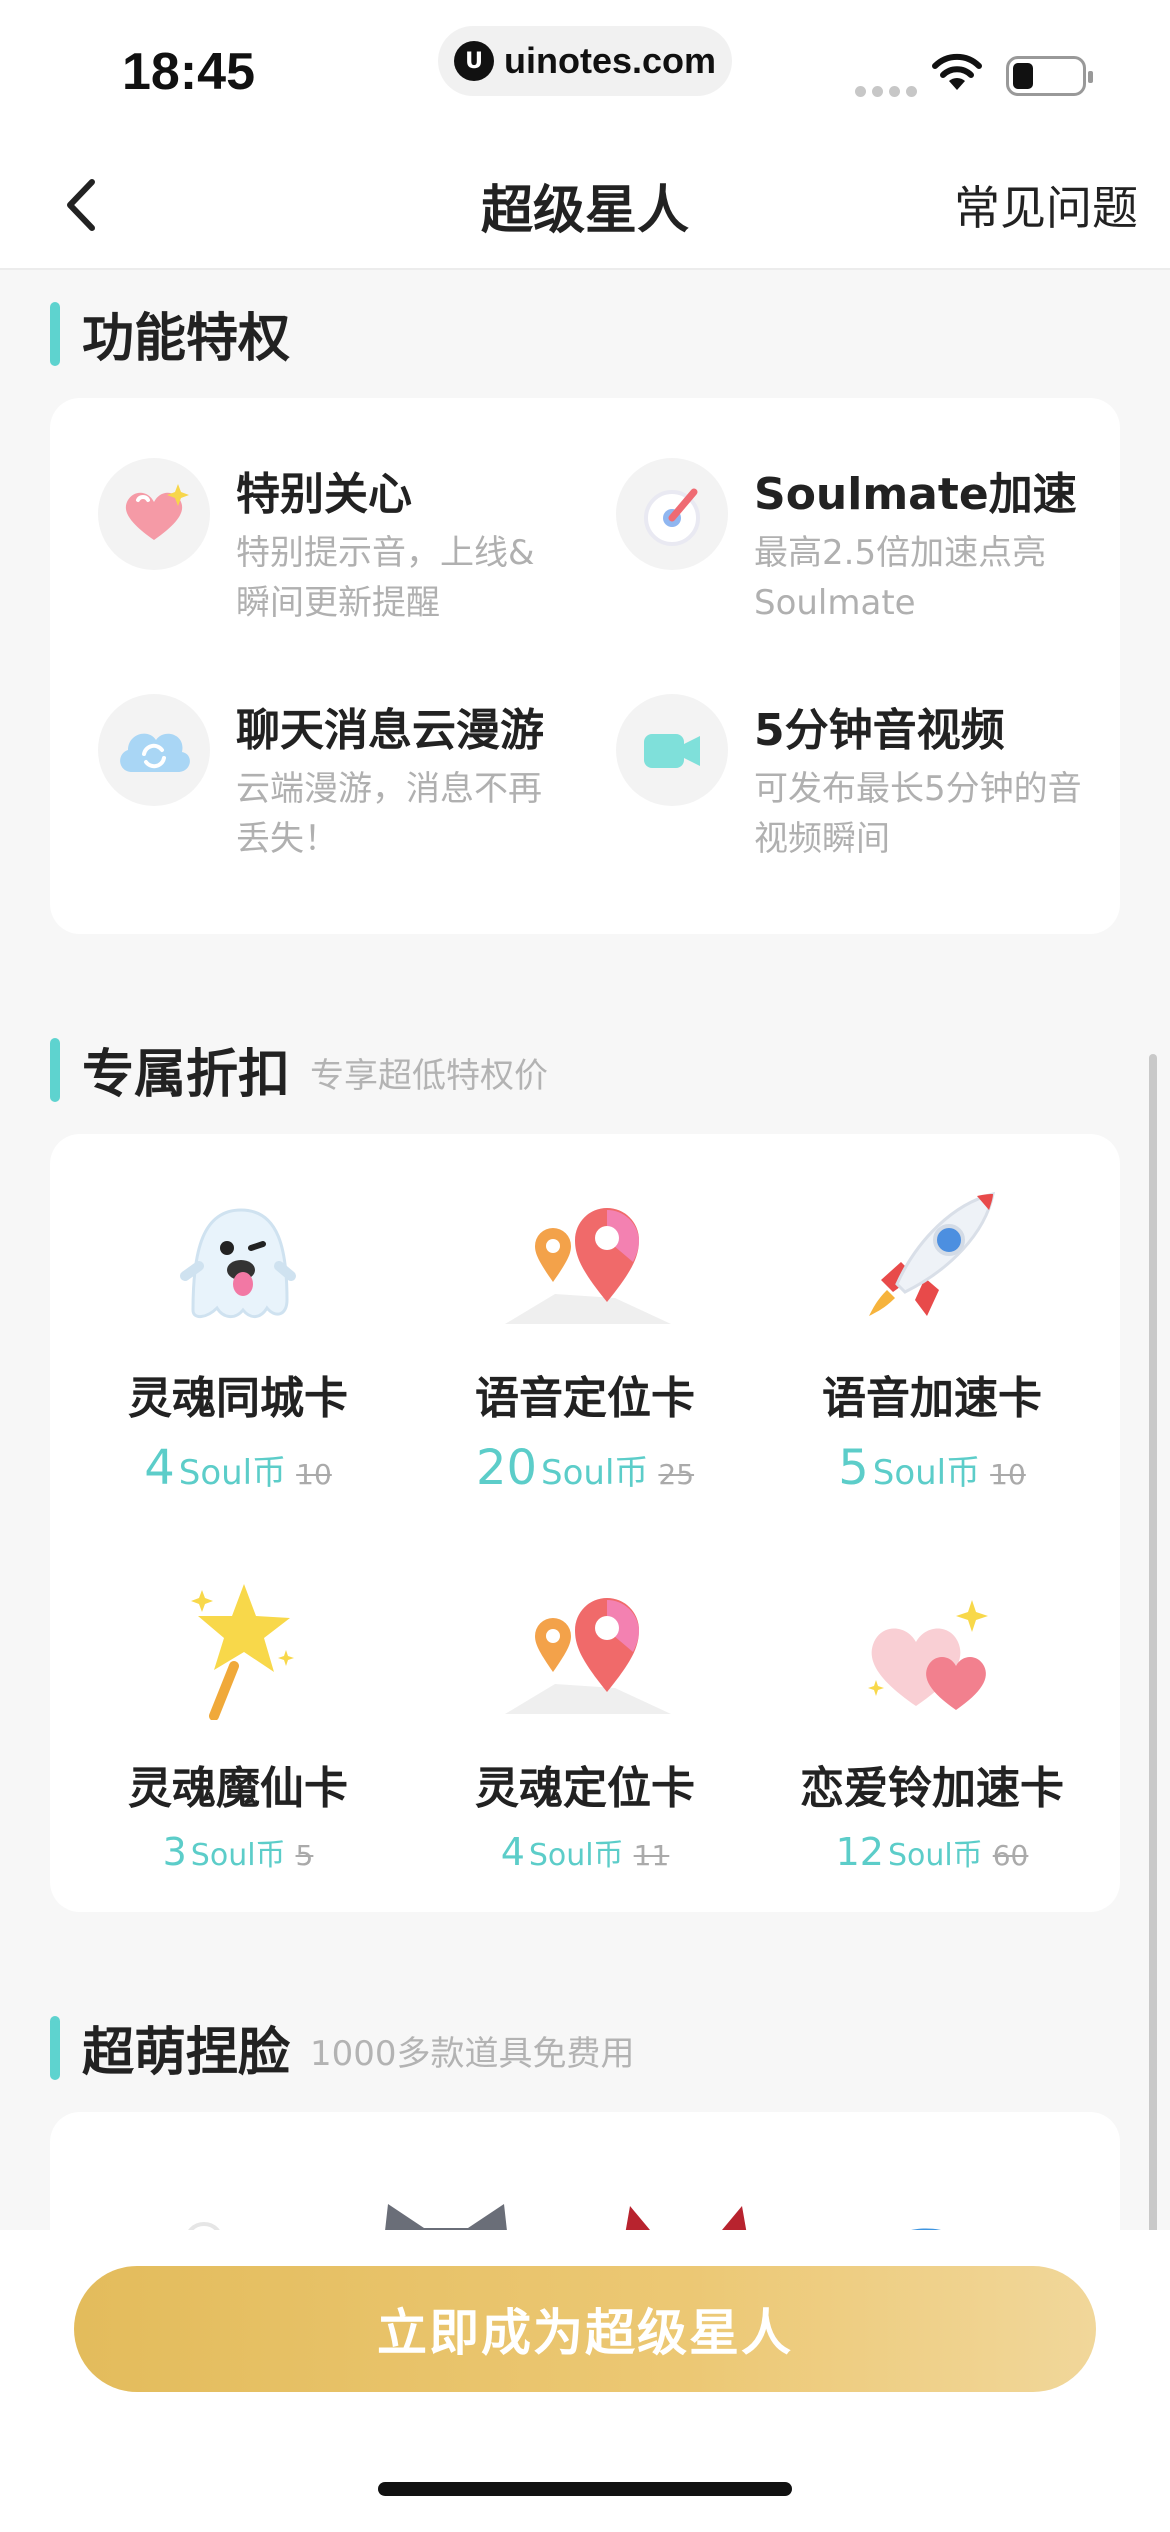  I want to click on site-logo-icon: U, so click(474, 61).